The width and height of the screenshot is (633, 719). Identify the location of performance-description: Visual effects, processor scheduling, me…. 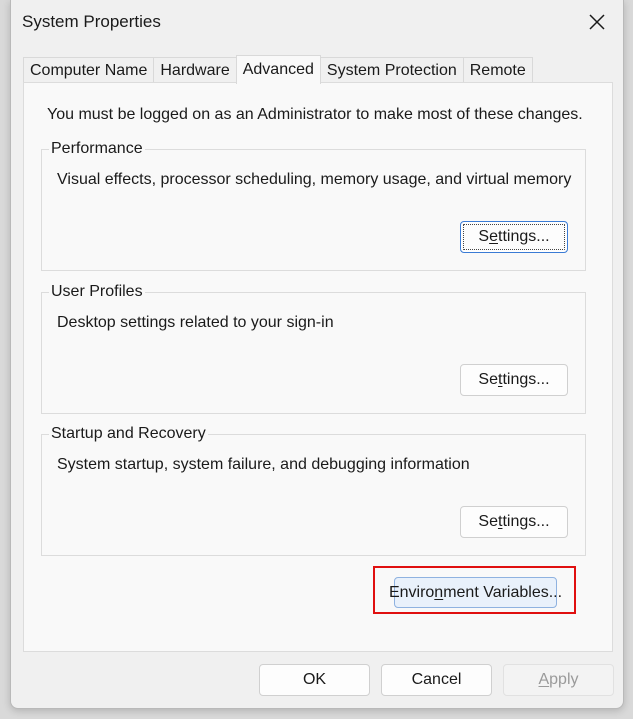
(314, 179).